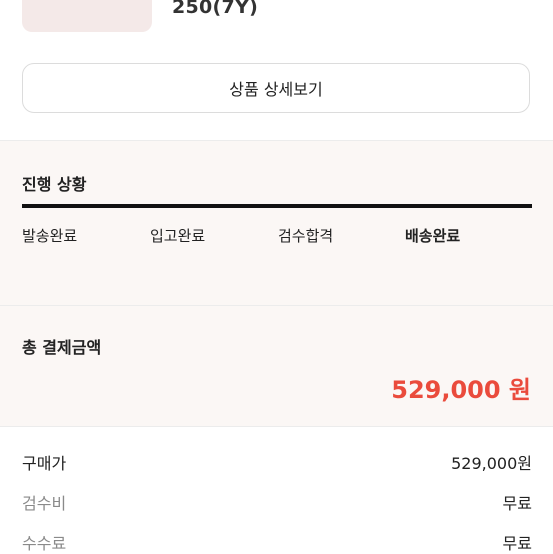 Image resolution: width=553 pixels, height=554 pixels. What do you see at coordinates (50, 236) in the screenshot?
I see `step-shipped: 발송완료` at bounding box center [50, 236].